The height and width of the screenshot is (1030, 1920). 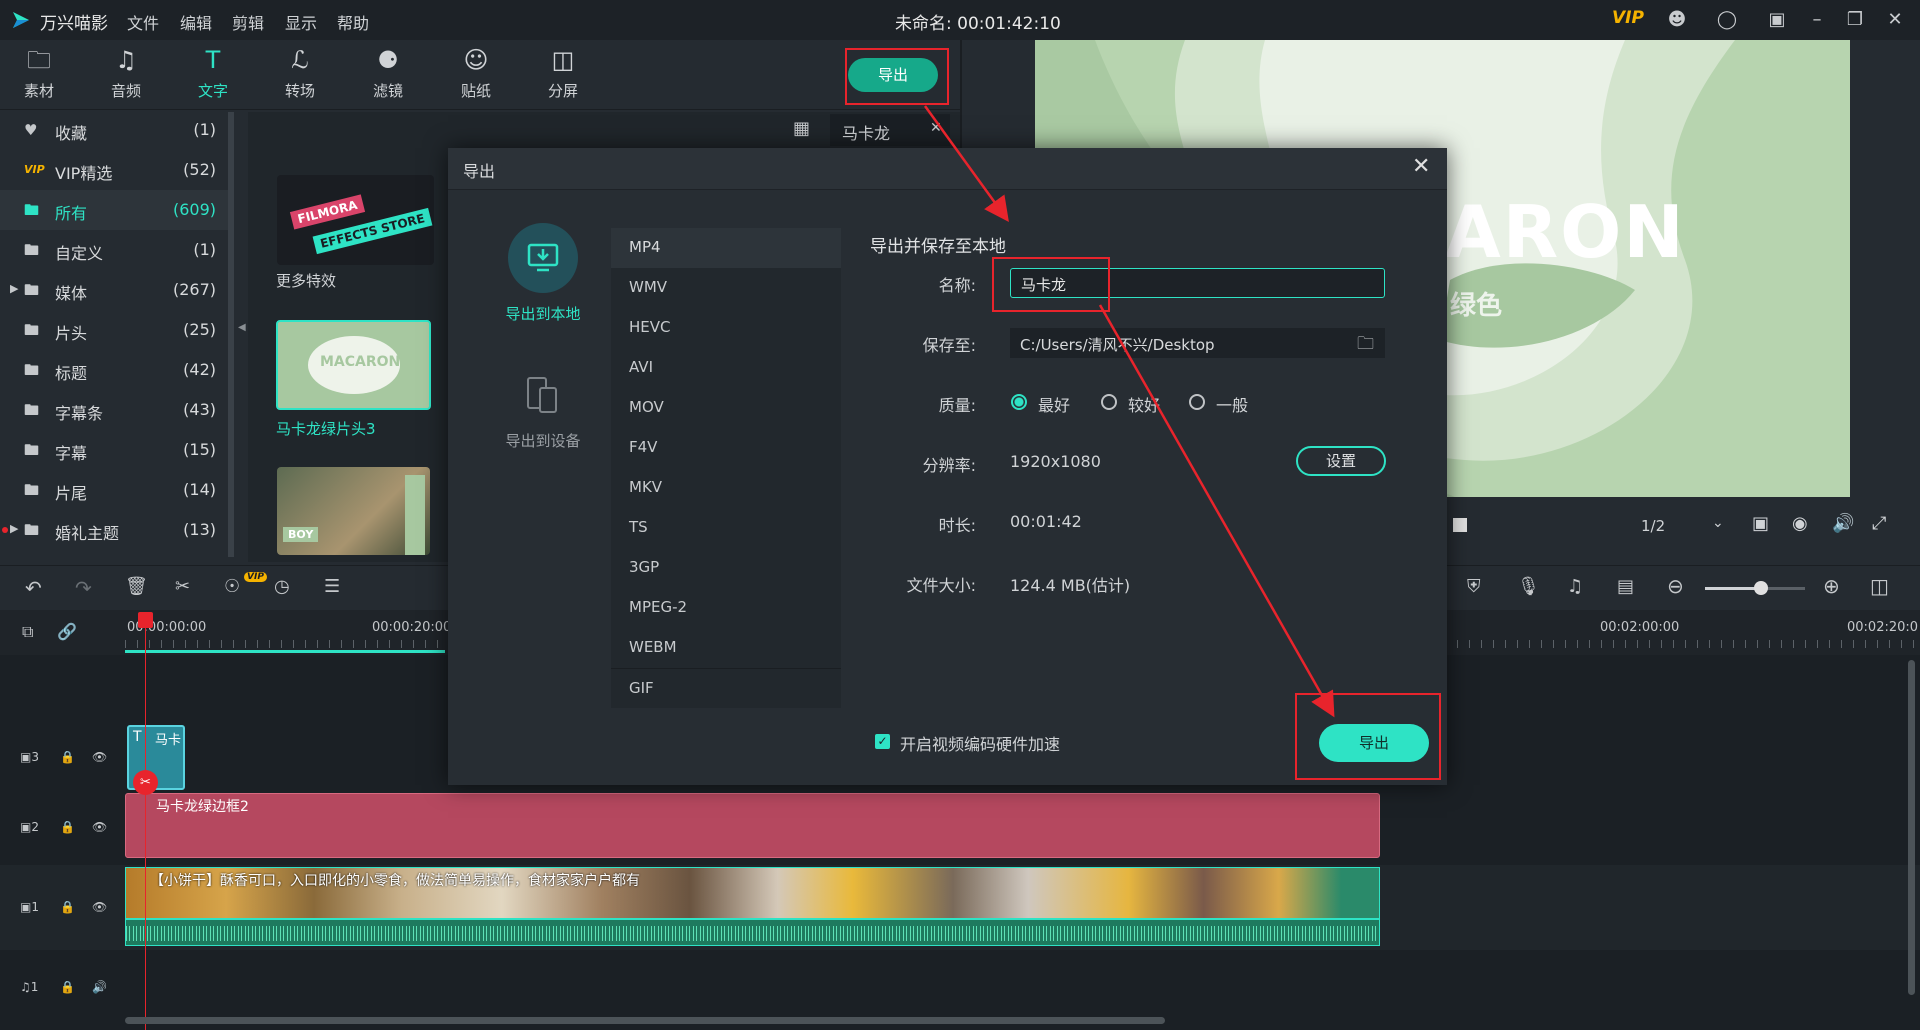 I want to click on tab-export-device: 导出到设备, so click(x=543, y=426).